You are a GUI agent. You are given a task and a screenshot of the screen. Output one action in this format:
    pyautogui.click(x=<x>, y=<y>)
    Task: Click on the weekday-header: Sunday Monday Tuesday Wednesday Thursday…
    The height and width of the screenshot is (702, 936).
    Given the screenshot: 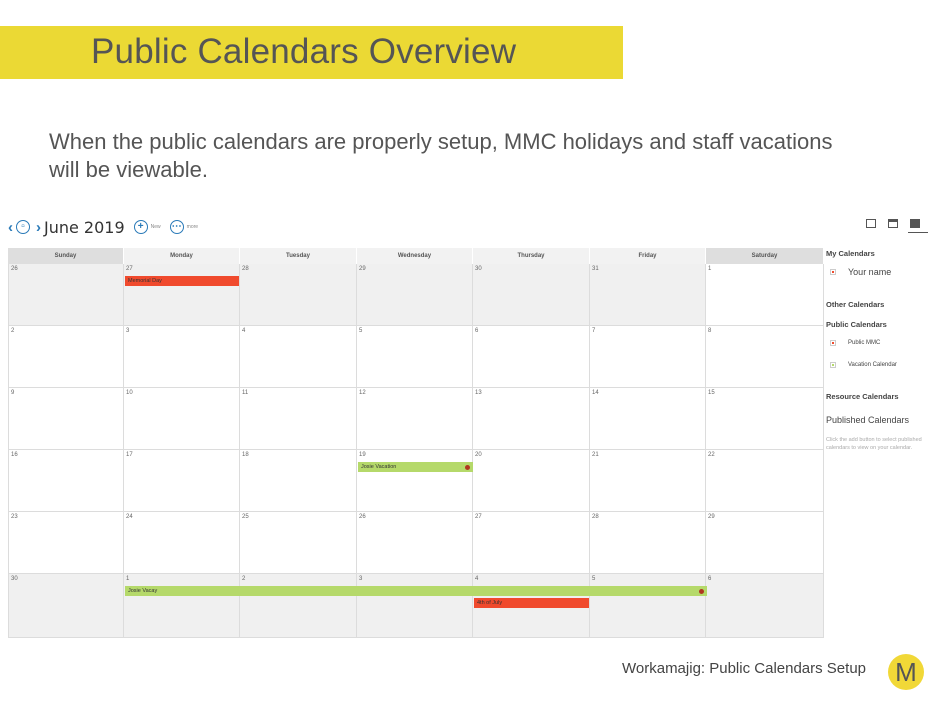 What is the action you would take?
    pyautogui.click(x=416, y=256)
    